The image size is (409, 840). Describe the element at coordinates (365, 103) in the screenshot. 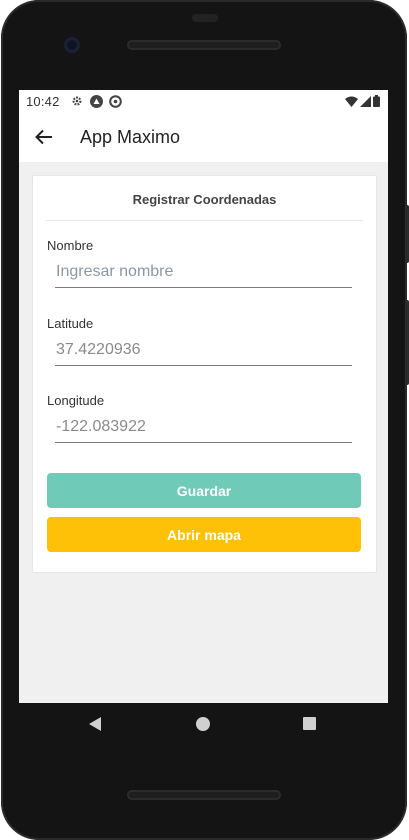

I see `signal-icon` at that location.